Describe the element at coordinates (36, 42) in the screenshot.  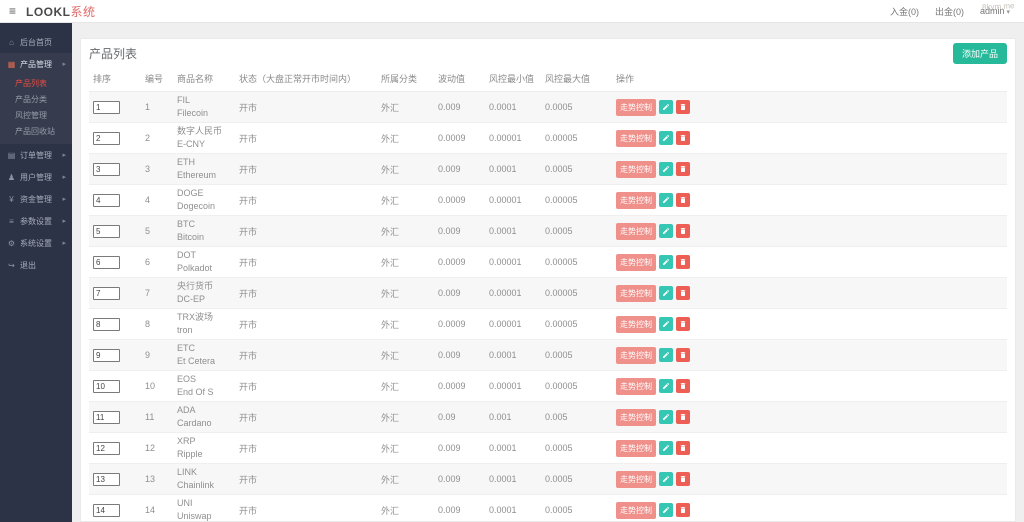
I see `sidebar-item-后台首页: ⌂ 后台首页` at that location.